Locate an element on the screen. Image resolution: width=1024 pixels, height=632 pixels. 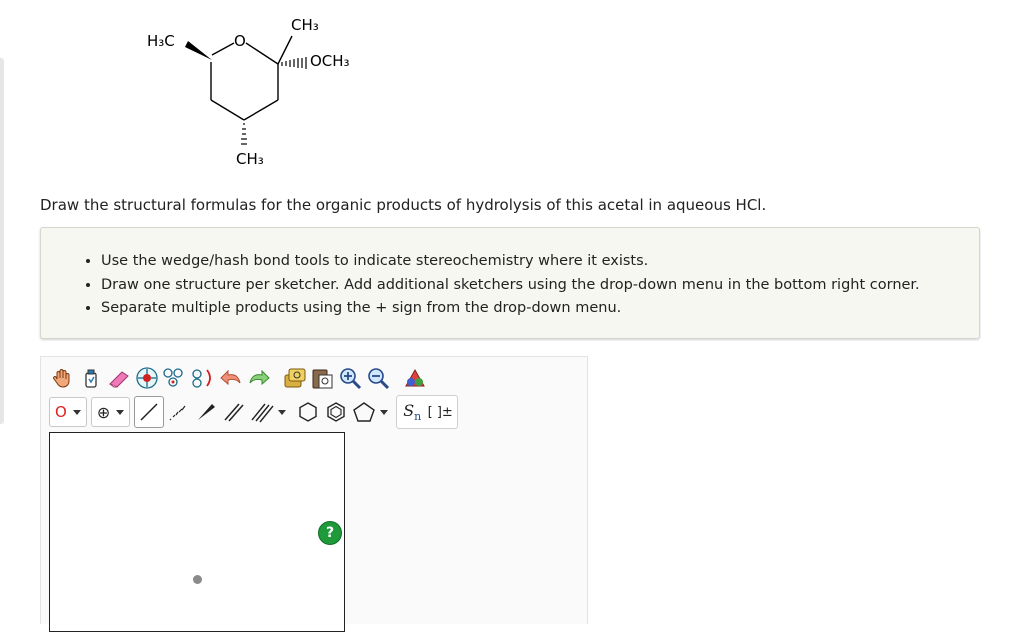
cyclopentane-tool is located at coordinates (364, 412).